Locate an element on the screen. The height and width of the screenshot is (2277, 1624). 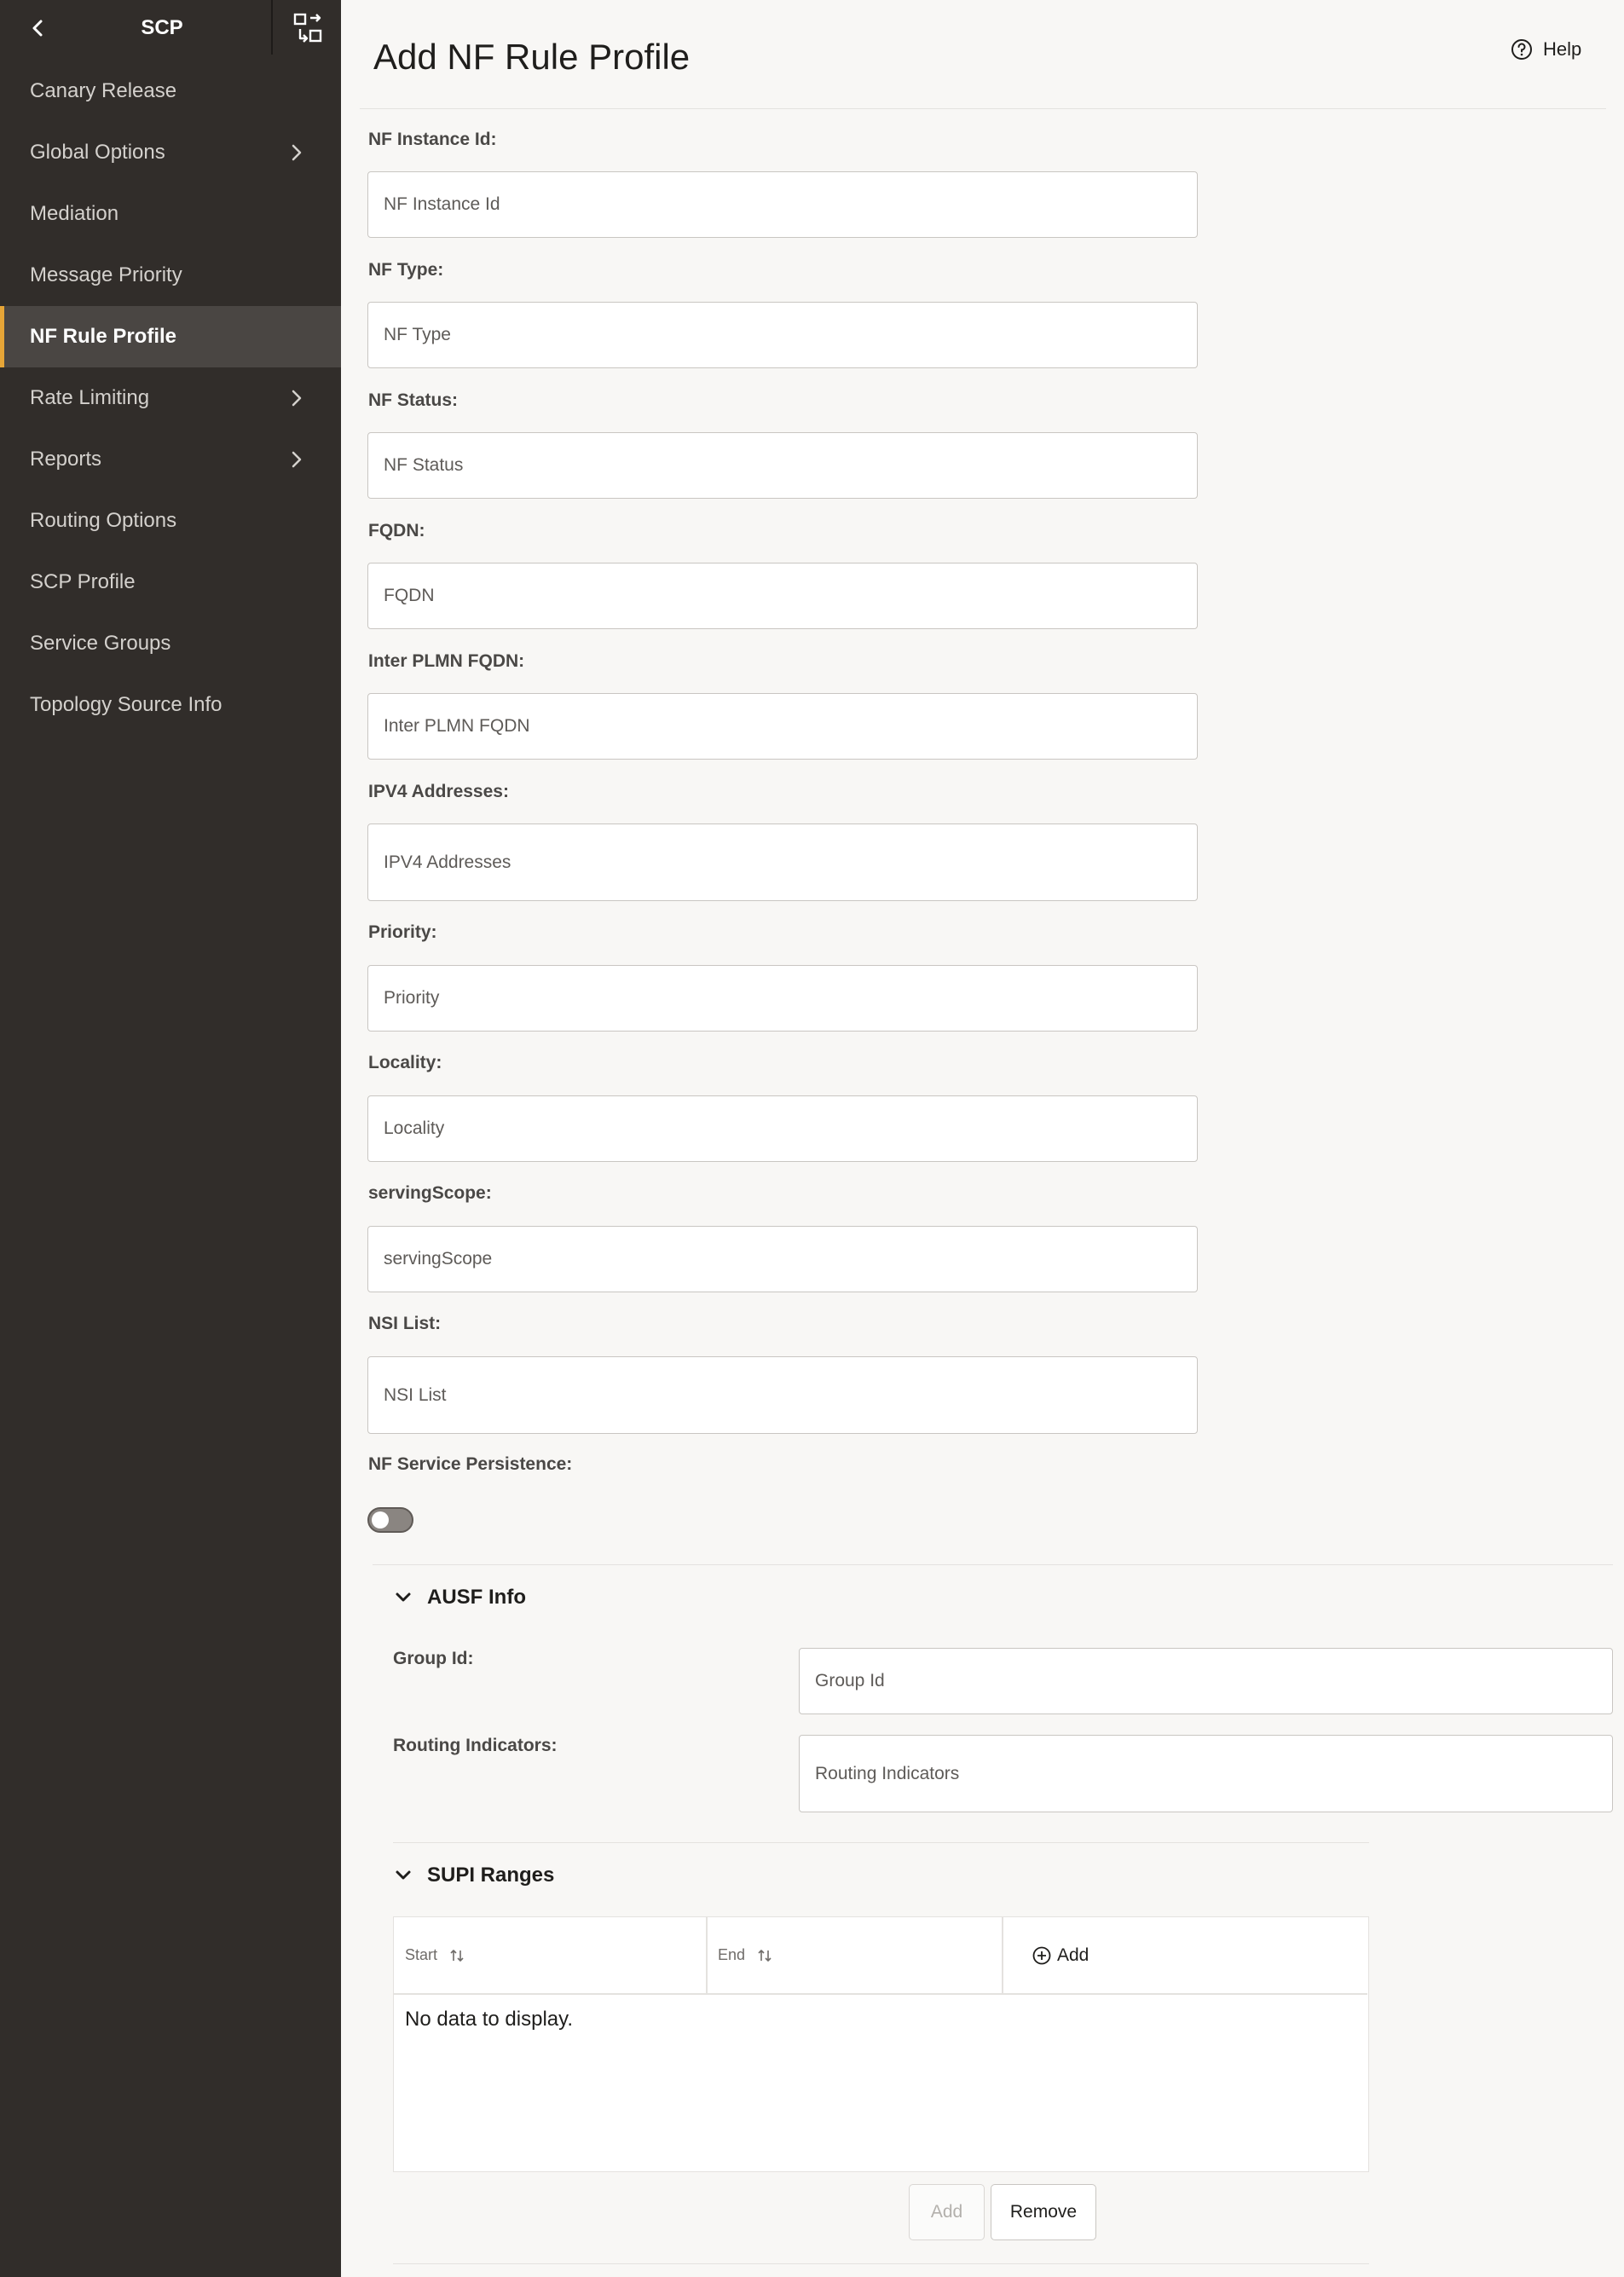
help-icon is located at coordinates (1521, 49).